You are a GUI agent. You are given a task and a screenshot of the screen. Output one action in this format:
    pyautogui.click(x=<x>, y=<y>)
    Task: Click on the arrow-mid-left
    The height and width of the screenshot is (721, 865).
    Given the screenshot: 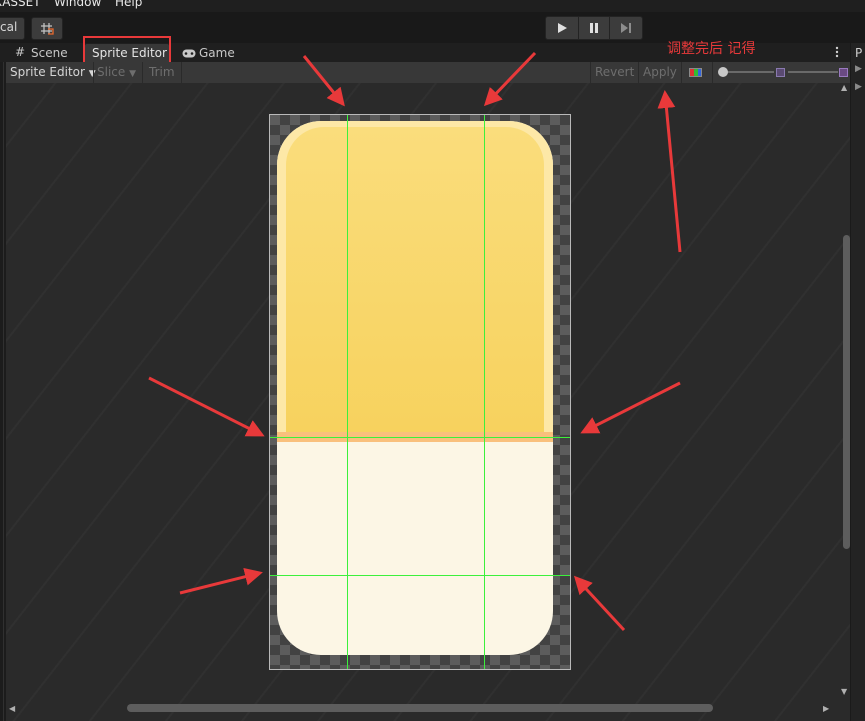 What is the action you would take?
    pyautogui.click(x=206, y=406)
    